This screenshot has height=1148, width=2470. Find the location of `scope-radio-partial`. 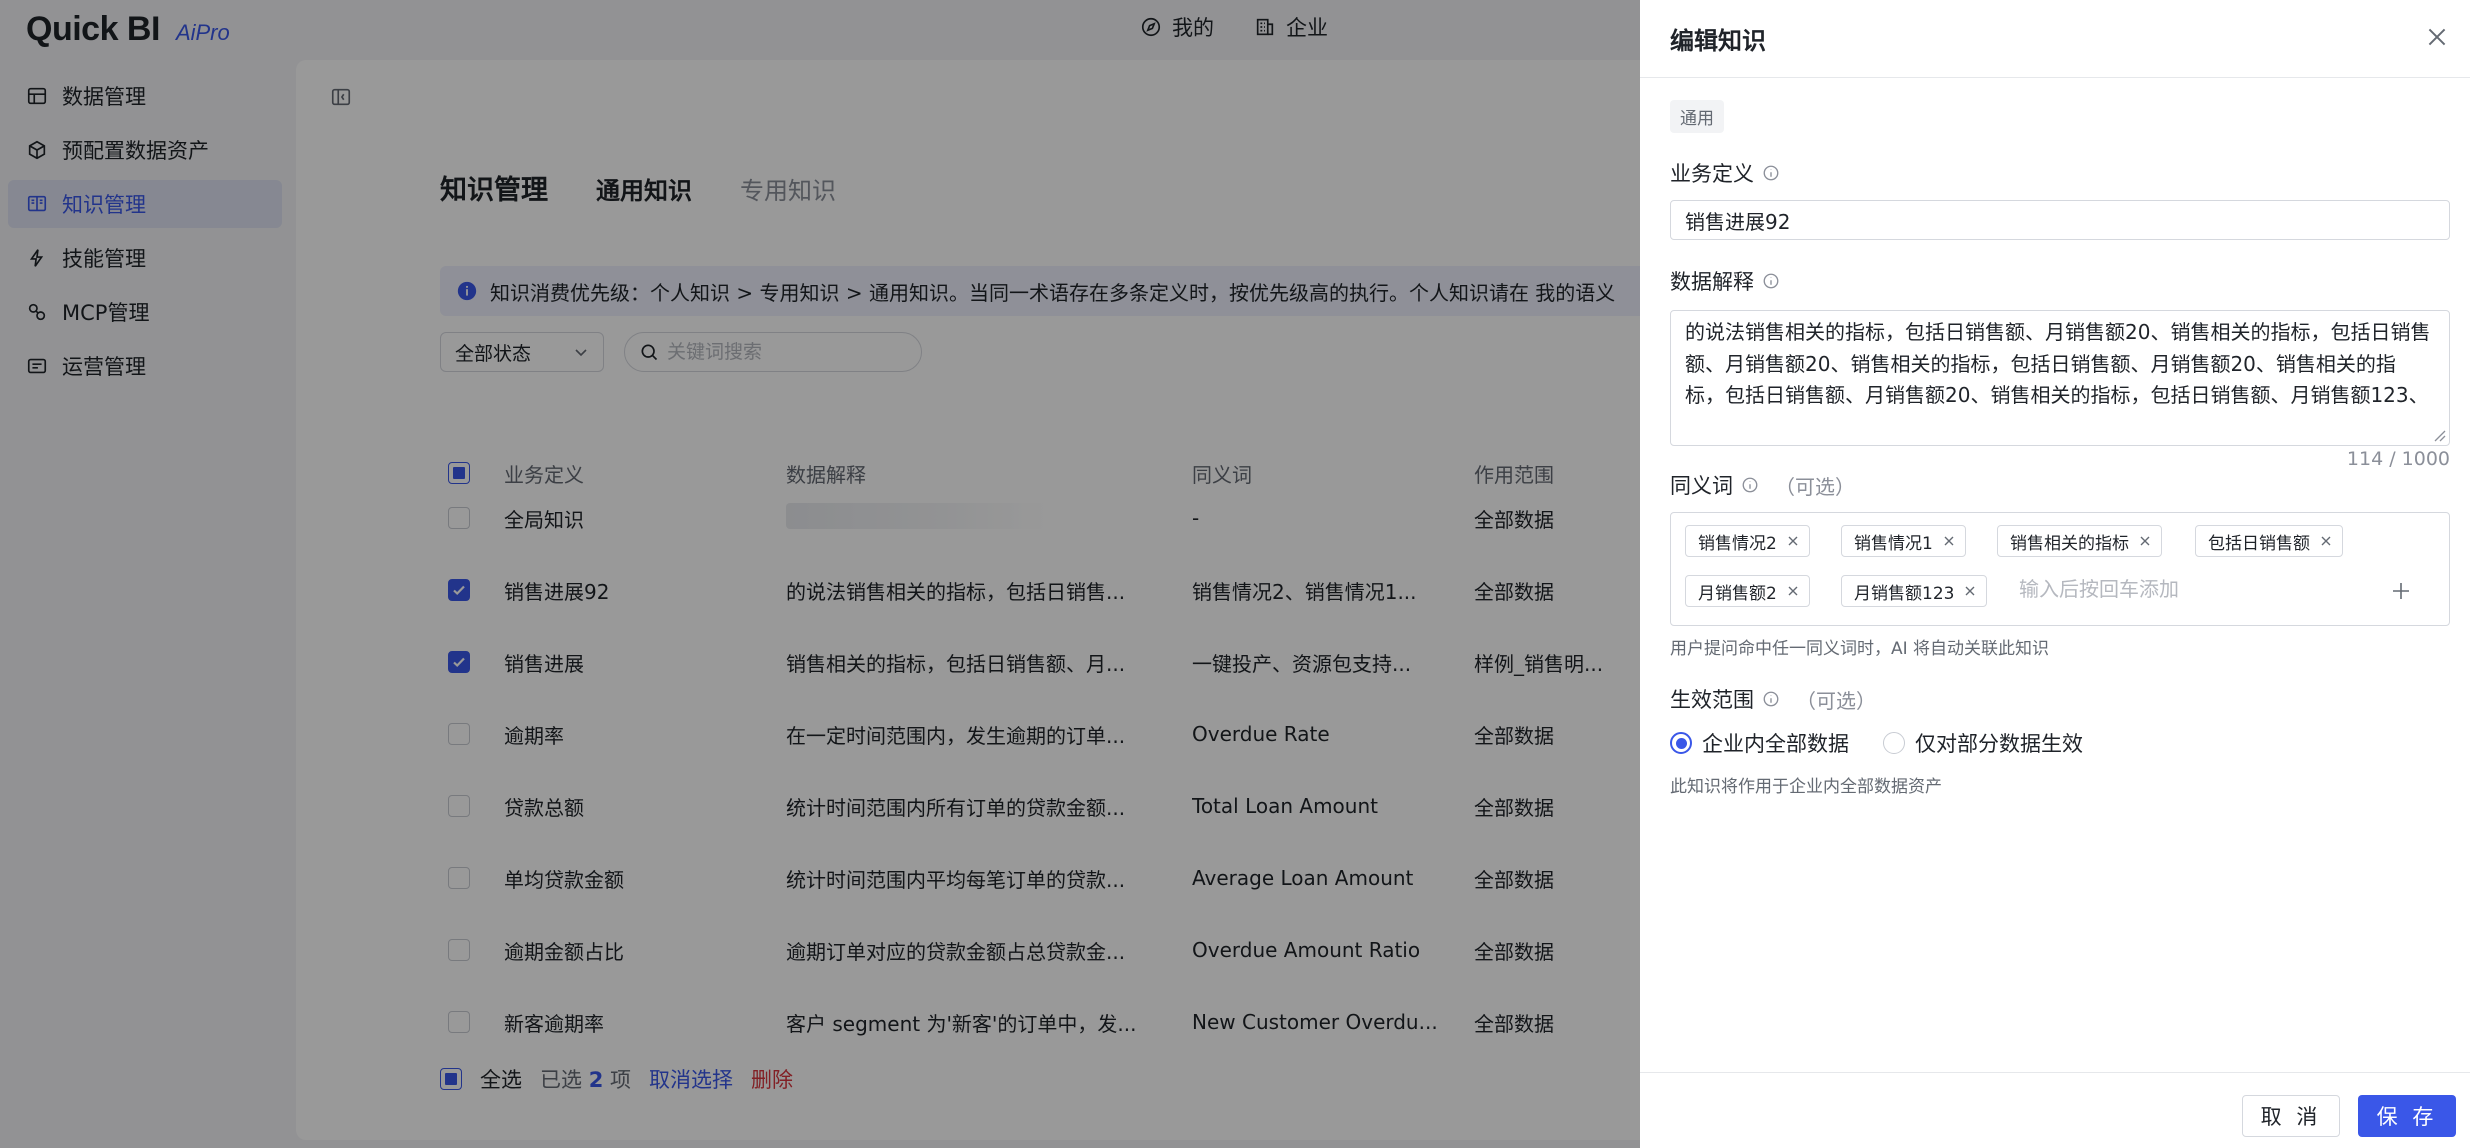

scope-radio-partial is located at coordinates (1894, 743).